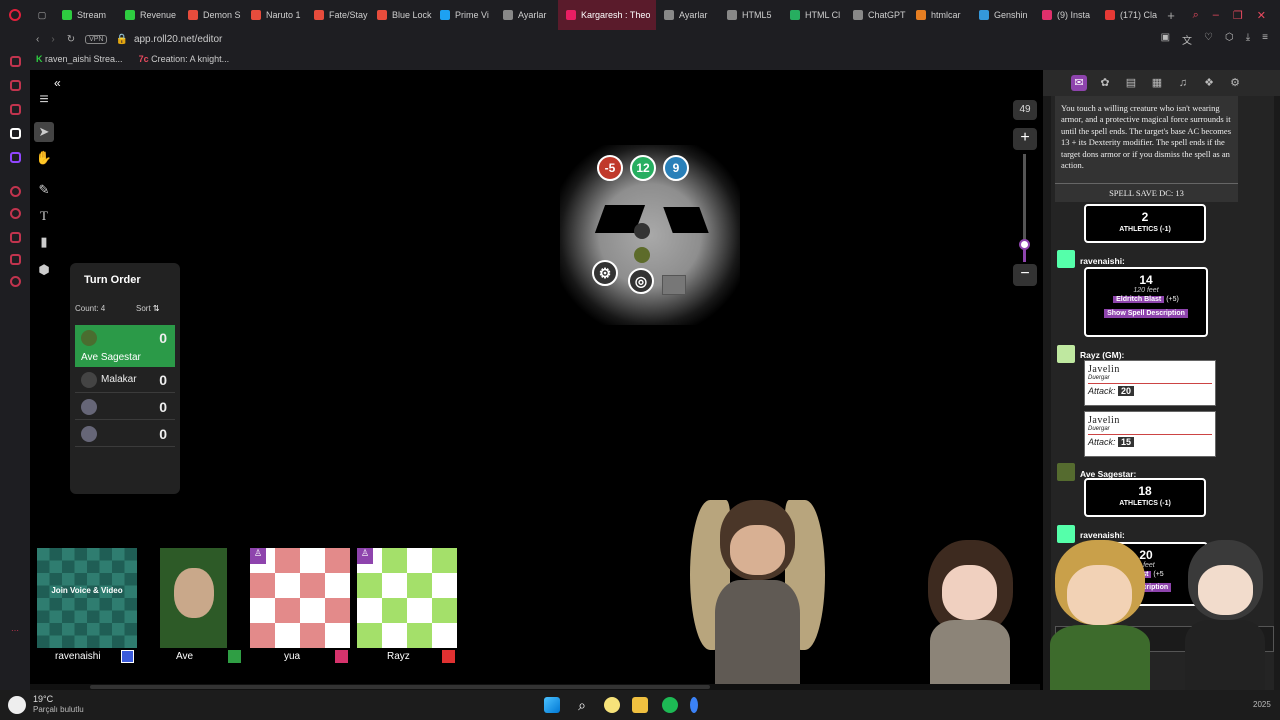  I want to click on bar-badge-green: 12, so click(643, 168).